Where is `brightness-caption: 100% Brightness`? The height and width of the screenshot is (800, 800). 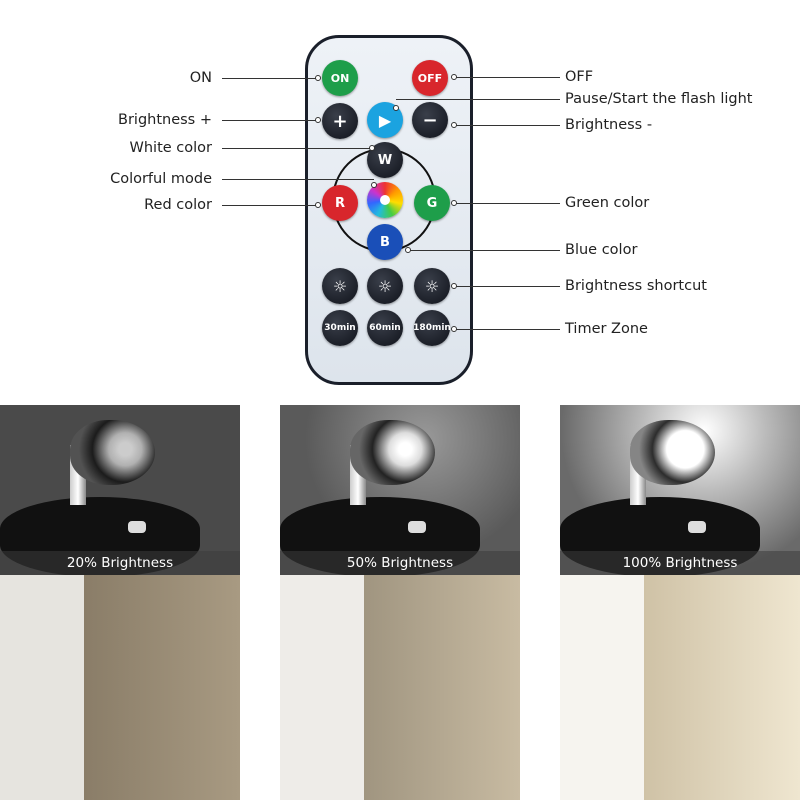
brightness-caption: 100% Brightness is located at coordinates (680, 563).